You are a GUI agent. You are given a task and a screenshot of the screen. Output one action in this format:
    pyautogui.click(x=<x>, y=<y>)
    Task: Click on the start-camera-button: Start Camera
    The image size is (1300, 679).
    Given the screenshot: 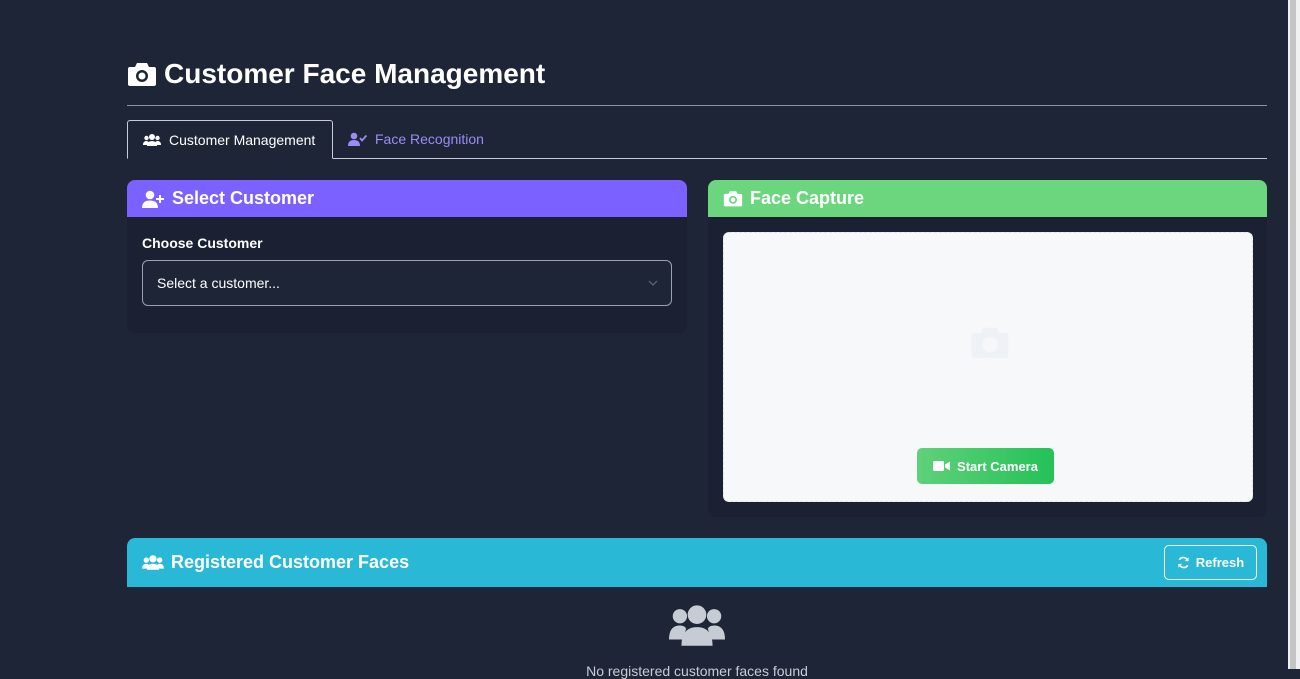 What is the action you would take?
    pyautogui.click(x=985, y=466)
    